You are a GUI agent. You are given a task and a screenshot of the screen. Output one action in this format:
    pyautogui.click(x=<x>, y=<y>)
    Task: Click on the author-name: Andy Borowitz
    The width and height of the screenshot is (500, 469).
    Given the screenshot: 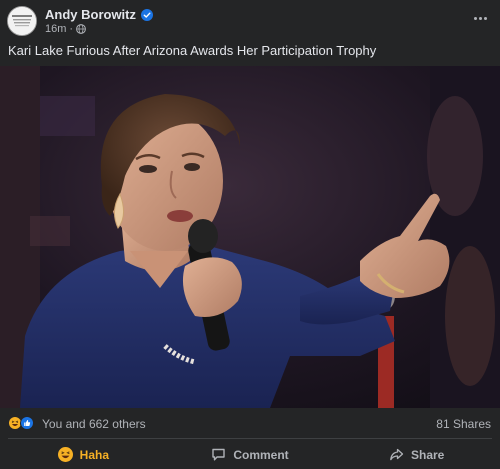 What is the action you would take?
    pyautogui.click(x=90, y=14)
    